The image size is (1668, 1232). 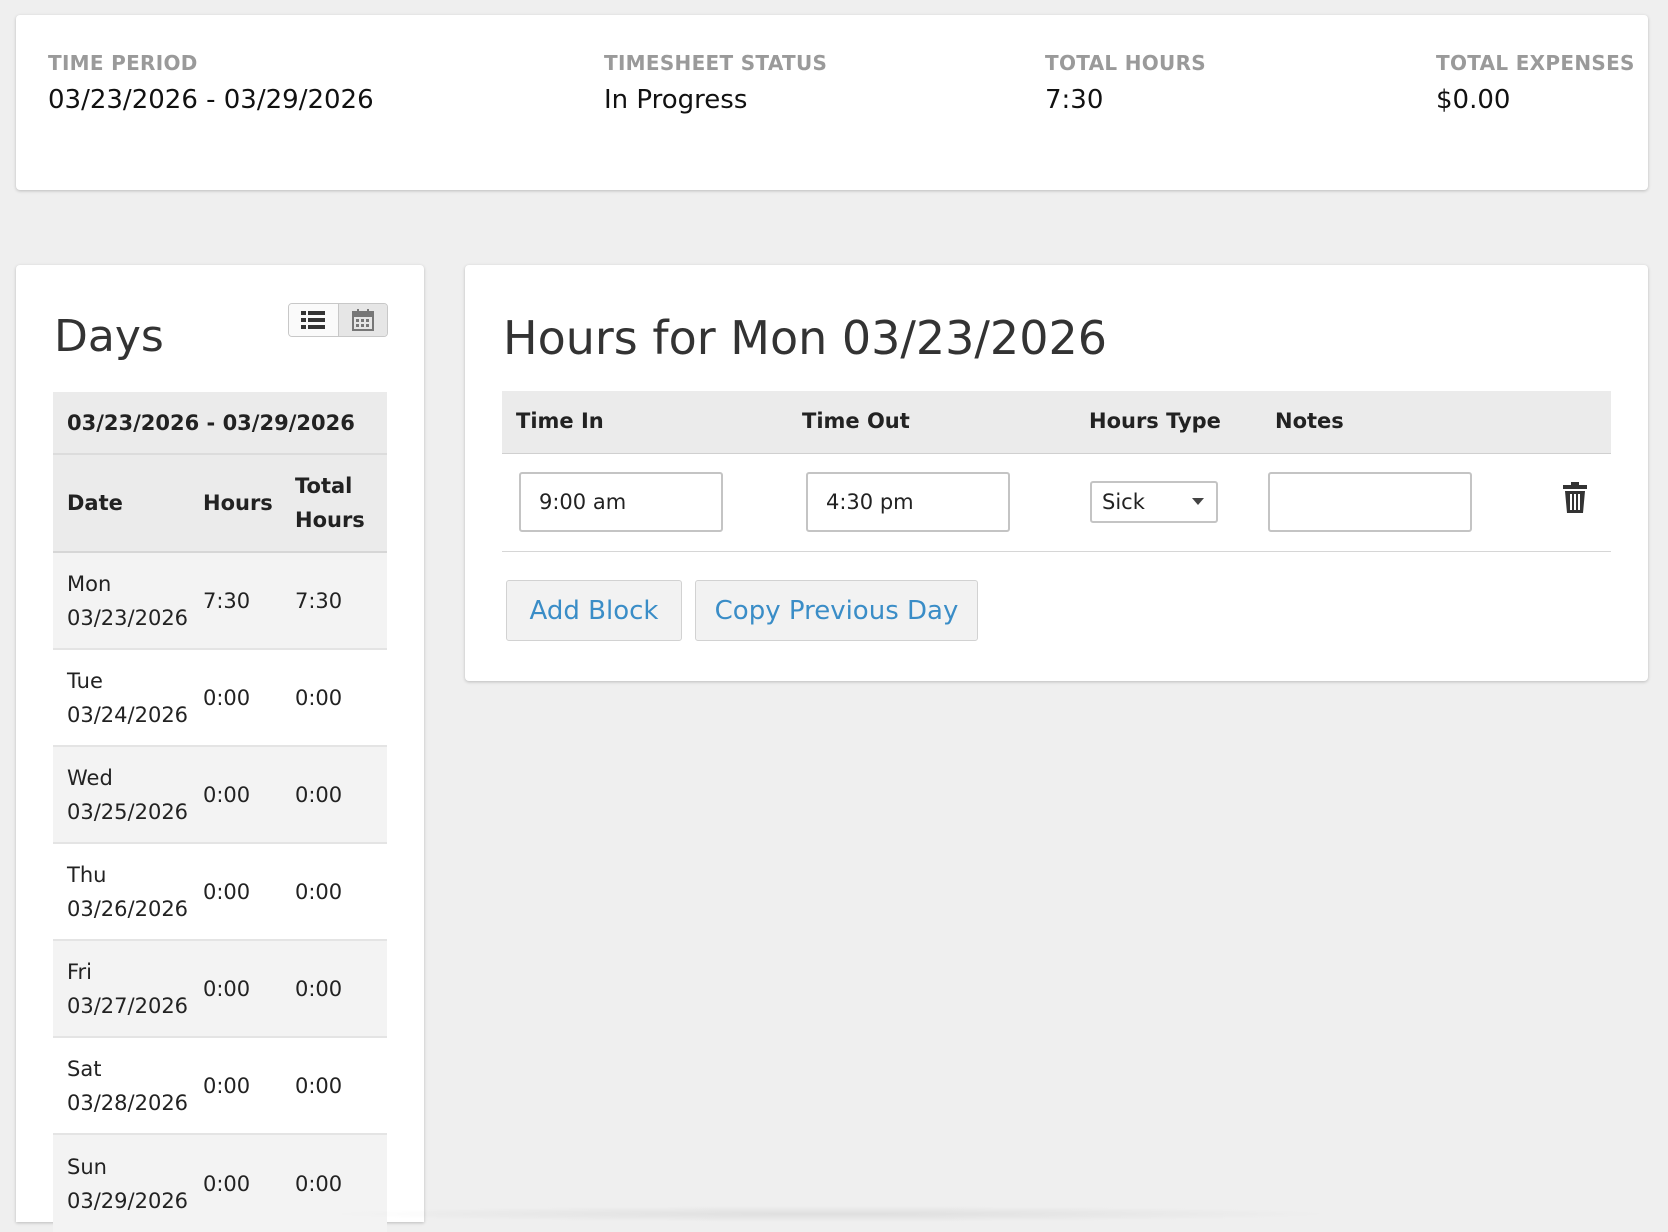 I want to click on day-name: Sat, so click(x=84, y=1068).